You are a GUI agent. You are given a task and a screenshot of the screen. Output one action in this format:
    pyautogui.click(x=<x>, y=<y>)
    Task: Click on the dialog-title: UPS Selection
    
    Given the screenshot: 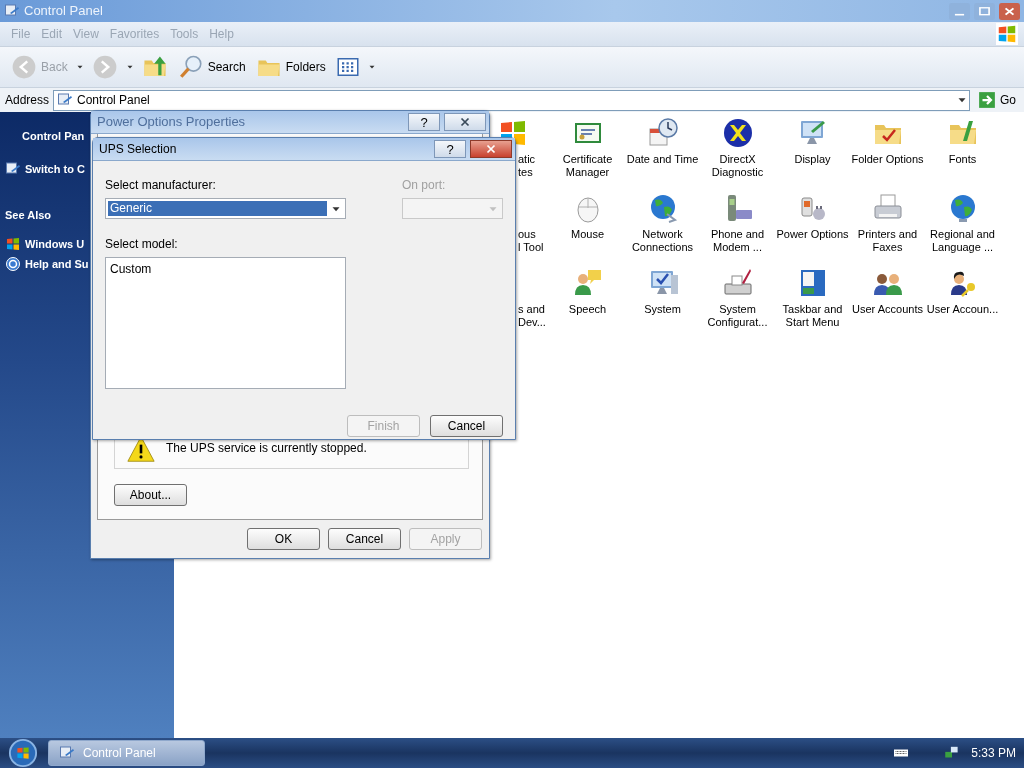 What is the action you would take?
    pyautogui.click(x=138, y=149)
    